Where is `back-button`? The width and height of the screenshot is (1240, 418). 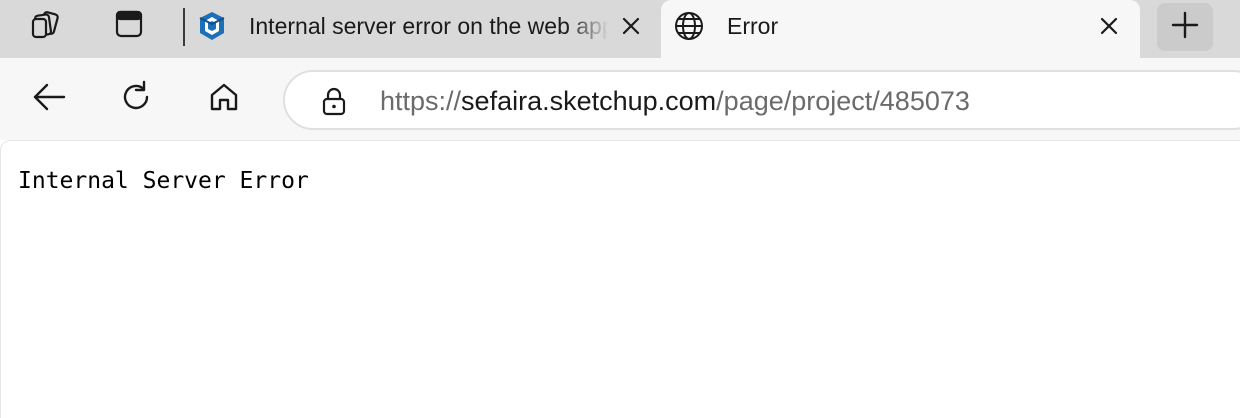 back-button is located at coordinates (49, 99).